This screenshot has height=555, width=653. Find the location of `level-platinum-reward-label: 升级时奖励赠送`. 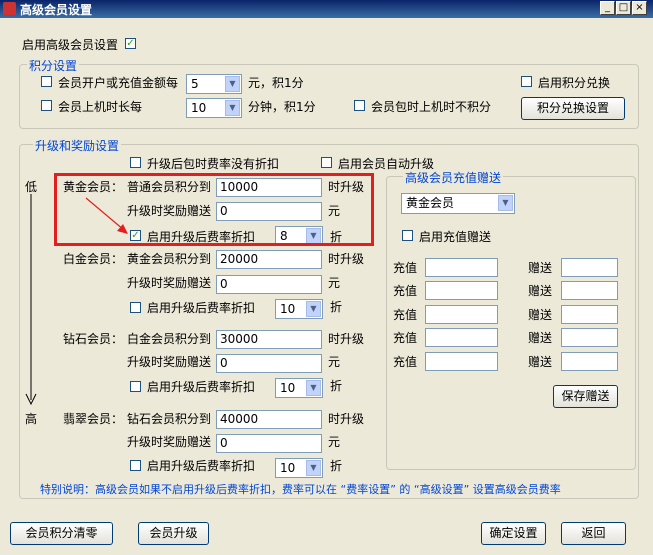

level-platinum-reward-label: 升级时奖励赠送 is located at coordinates (169, 283).